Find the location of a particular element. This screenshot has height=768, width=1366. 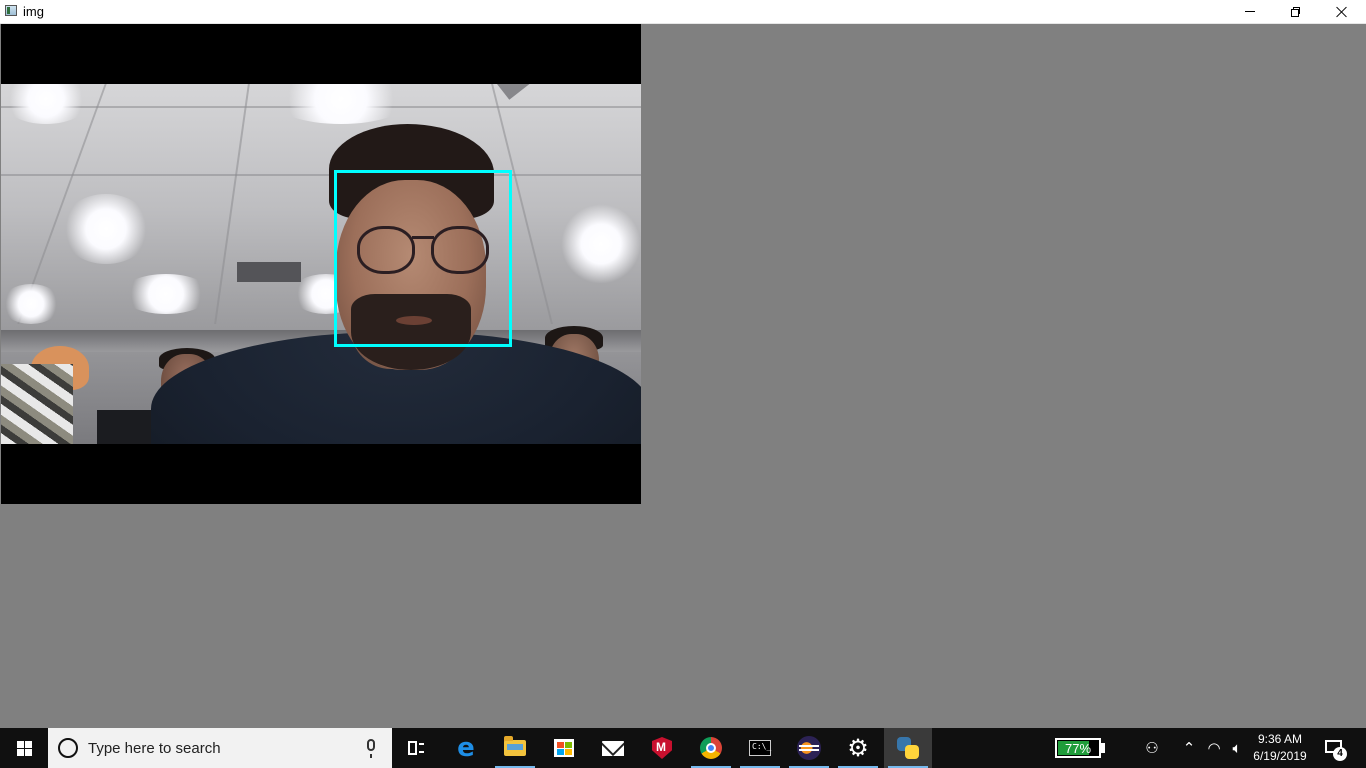

face-detection-box is located at coordinates (423, 258).